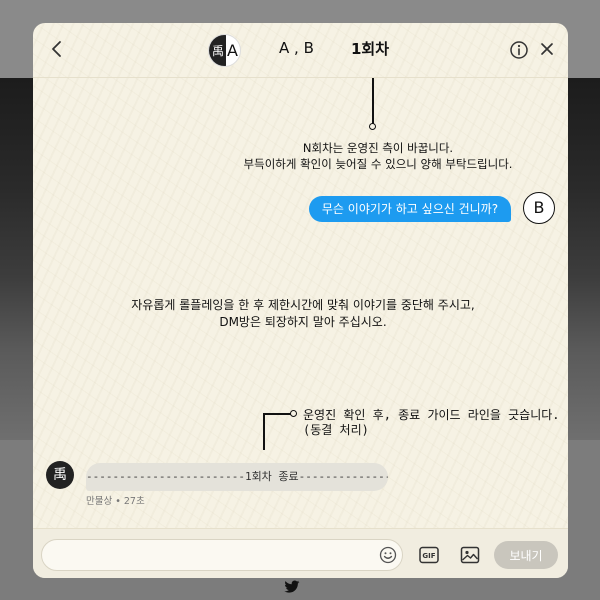 This screenshot has height=600, width=600. I want to click on end-note-line-1: 운영진 확인 후, 종료 가이드 라인을 긋습니다., so click(431, 415).